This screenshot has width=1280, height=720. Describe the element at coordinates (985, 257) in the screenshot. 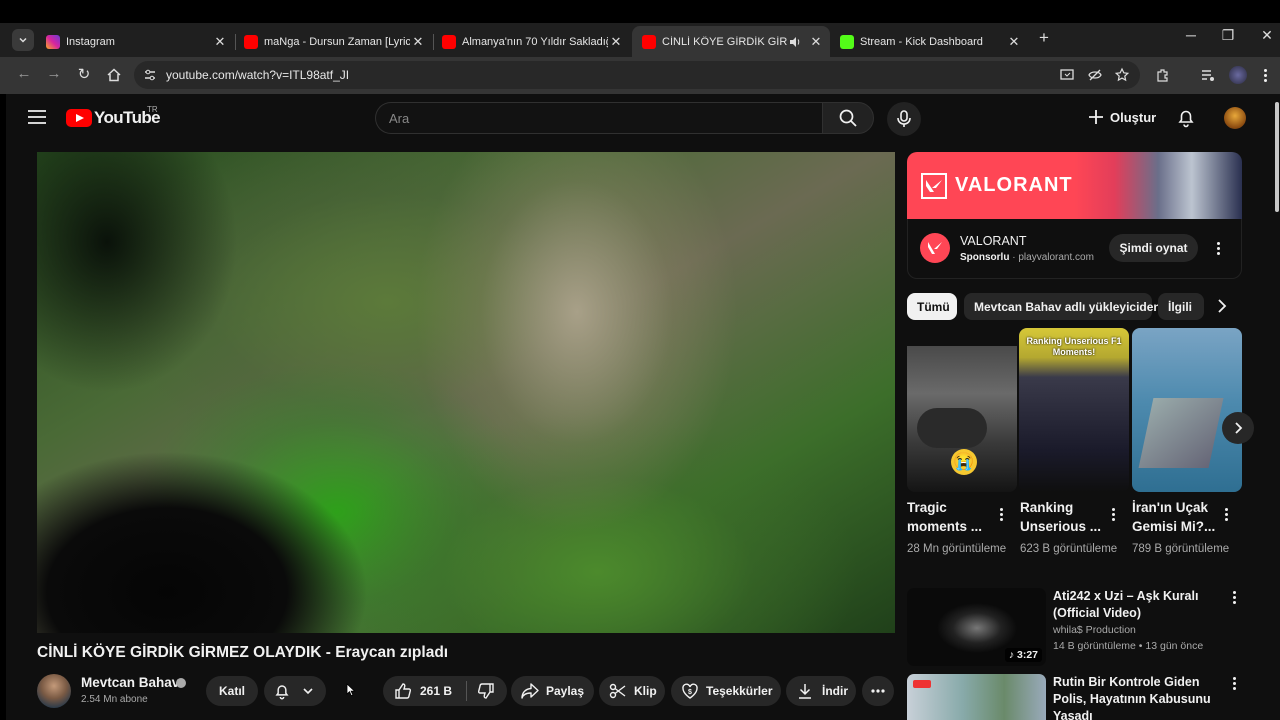

I see `sponsored-label: Sponsorlu` at that location.